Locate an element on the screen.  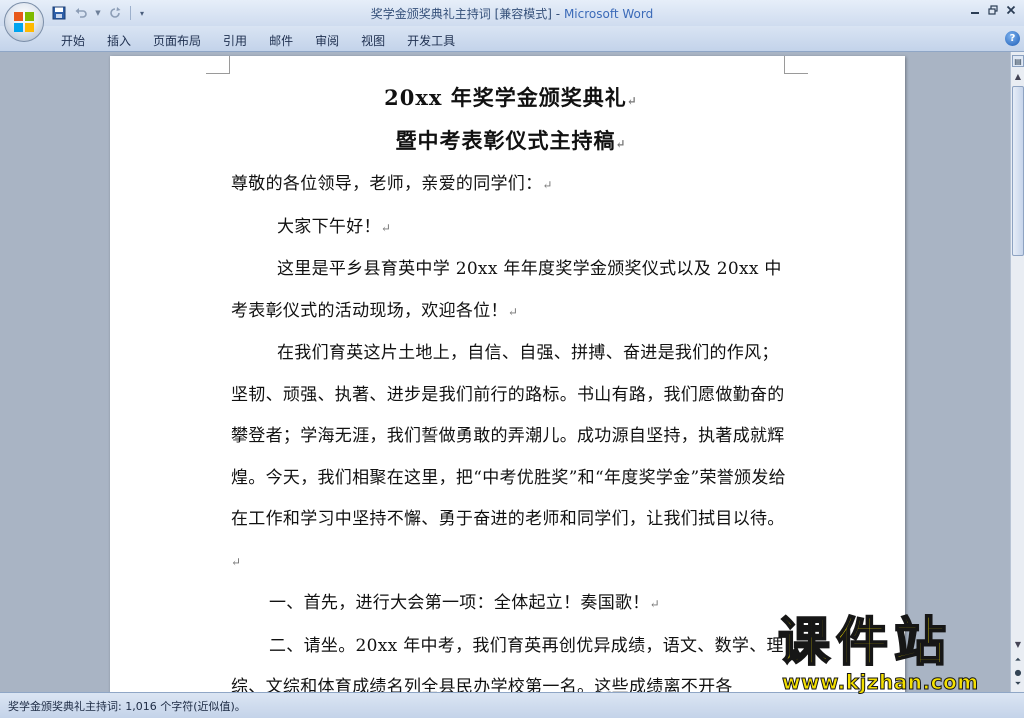
ribbon-tabs: 开始 插入 页面布局 引用 邮件 审阅 视图 开发工具 is located at coordinates (258, 40).